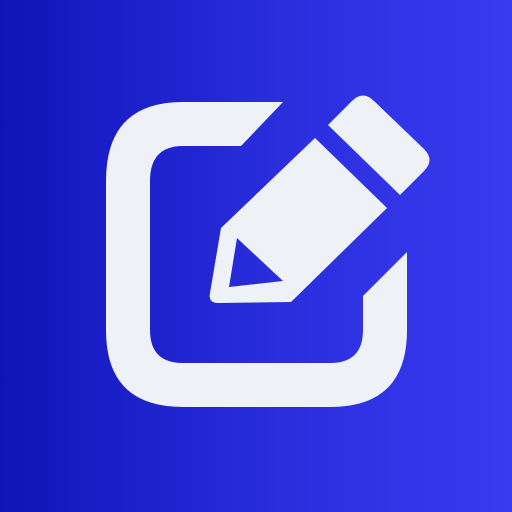 This screenshot has height=512, width=512. What do you see at coordinates (298, 220) in the screenshot?
I see `pencil-body` at bounding box center [298, 220].